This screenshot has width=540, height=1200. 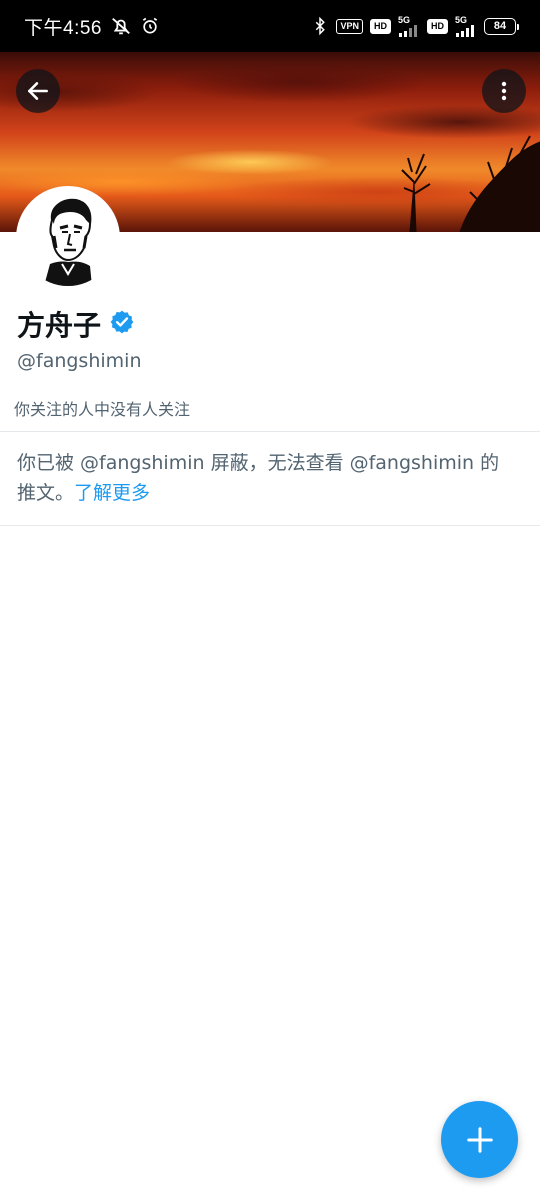 I want to click on avatar, so click(x=68, y=238).